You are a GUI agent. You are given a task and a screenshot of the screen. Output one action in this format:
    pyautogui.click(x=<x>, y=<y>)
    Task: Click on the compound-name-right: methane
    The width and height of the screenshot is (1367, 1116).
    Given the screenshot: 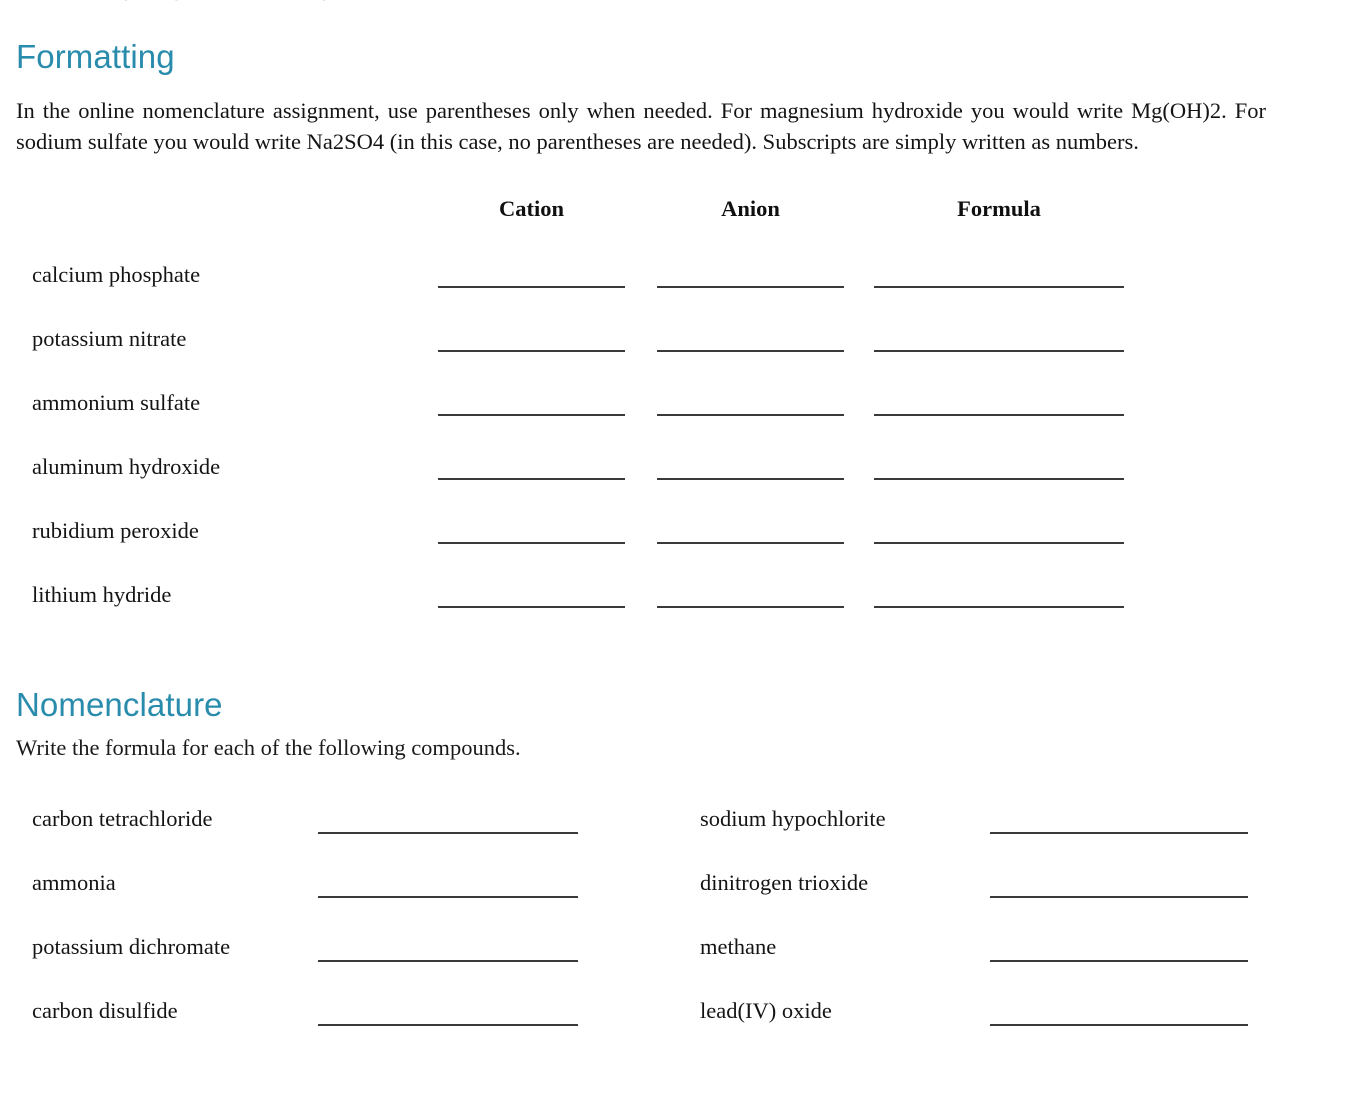 What is the action you would take?
    pyautogui.click(x=738, y=946)
    